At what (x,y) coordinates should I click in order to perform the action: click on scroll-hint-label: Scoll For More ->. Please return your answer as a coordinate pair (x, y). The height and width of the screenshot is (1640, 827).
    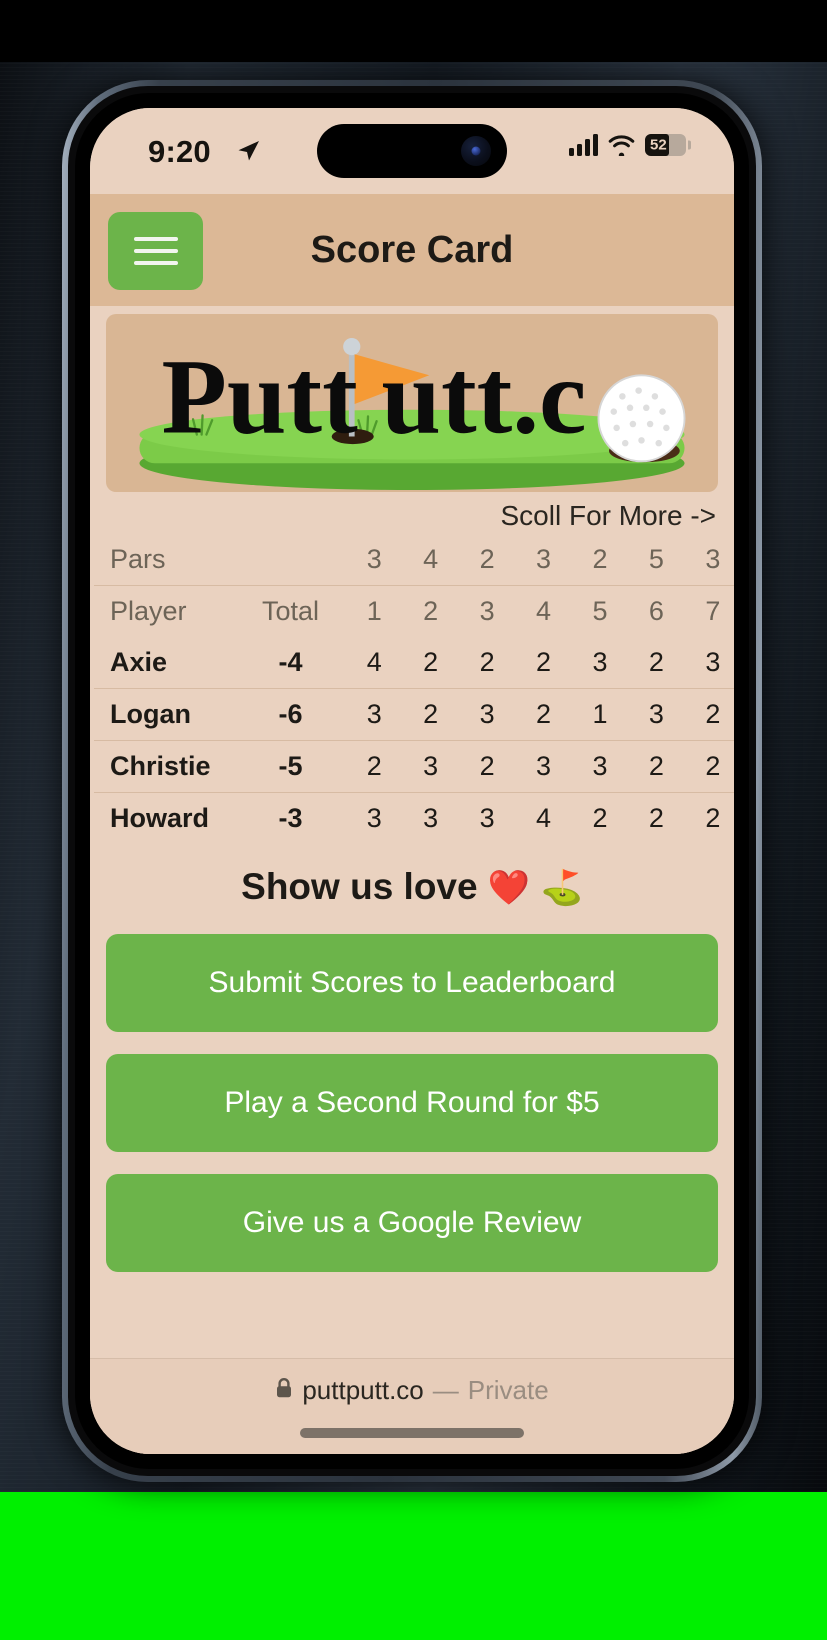
    Looking at the image, I should click on (608, 515).